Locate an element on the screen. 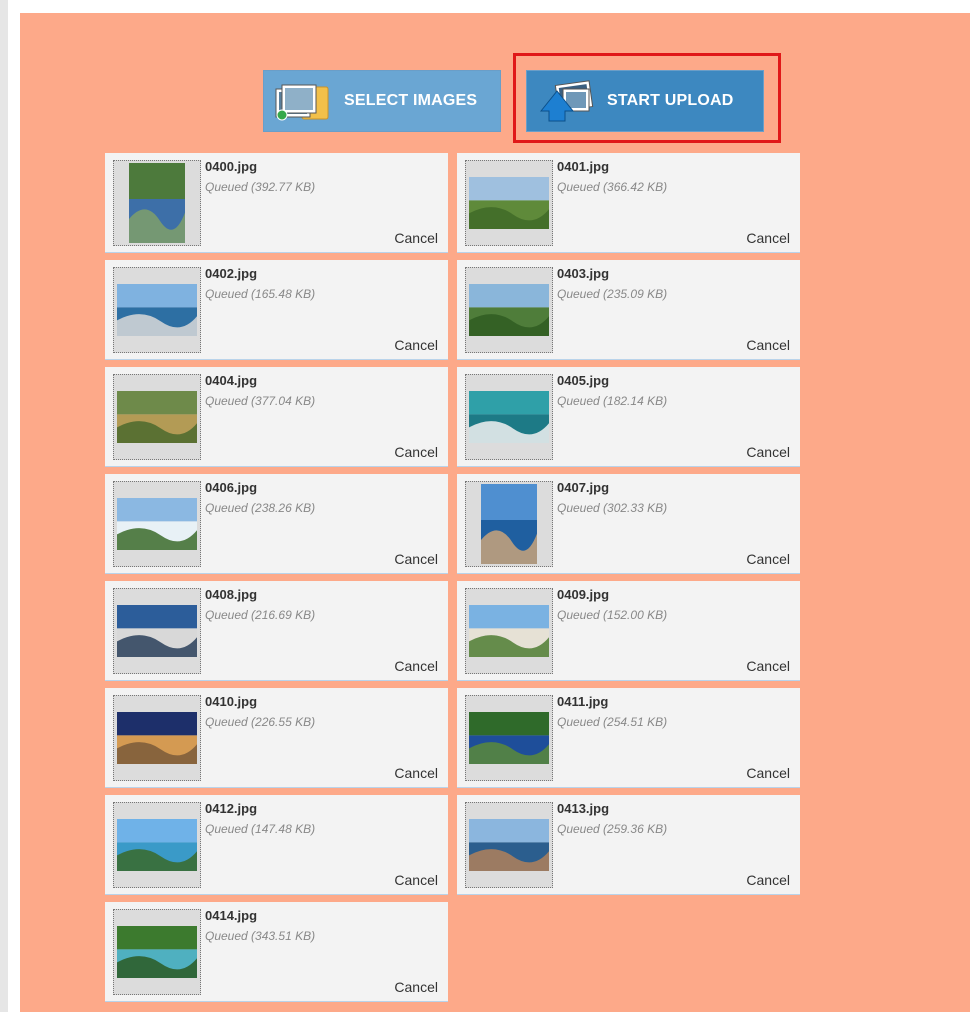 The image size is (978, 1012). file-name: 0410.jpg is located at coordinates (231, 701).